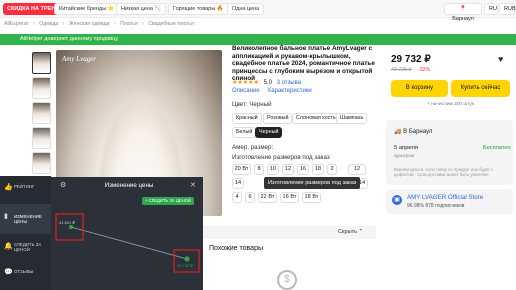  What do you see at coordinates (16, 24) in the screenshot?
I see `breadcrumb-item: AliExpress` at bounding box center [16, 24].